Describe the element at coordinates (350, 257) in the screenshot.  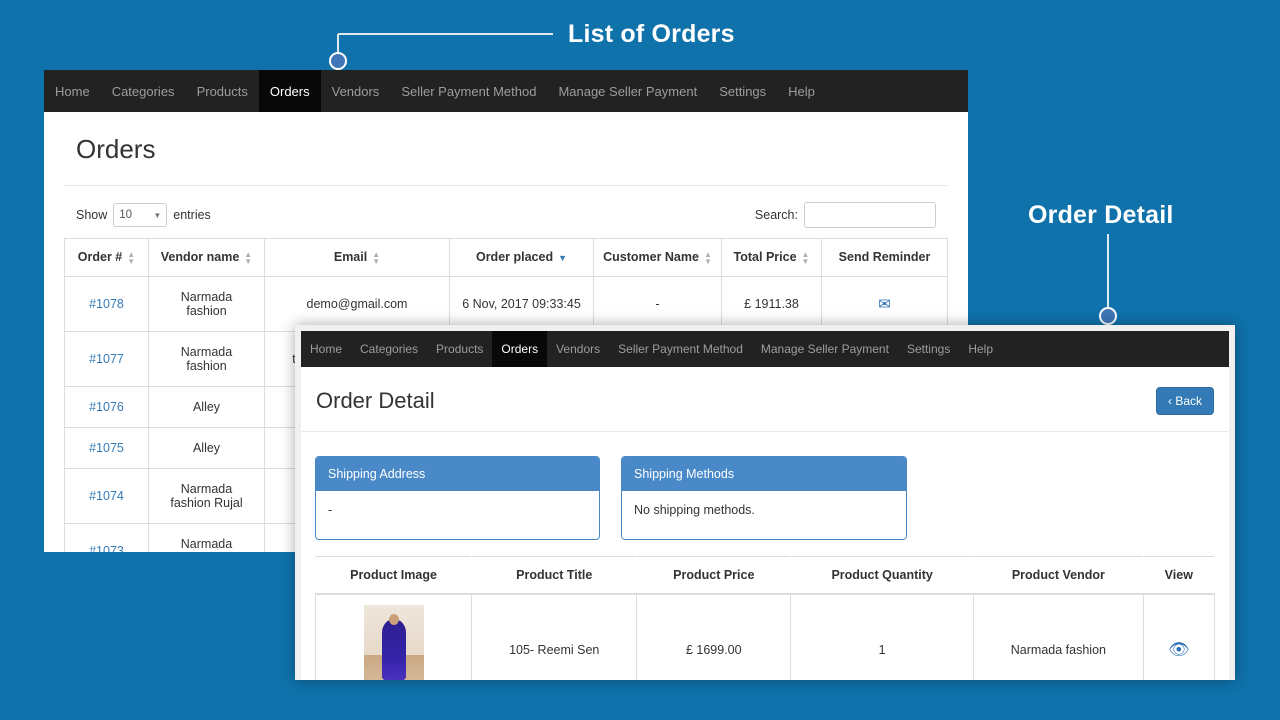
I see `column-label: Email` at that location.